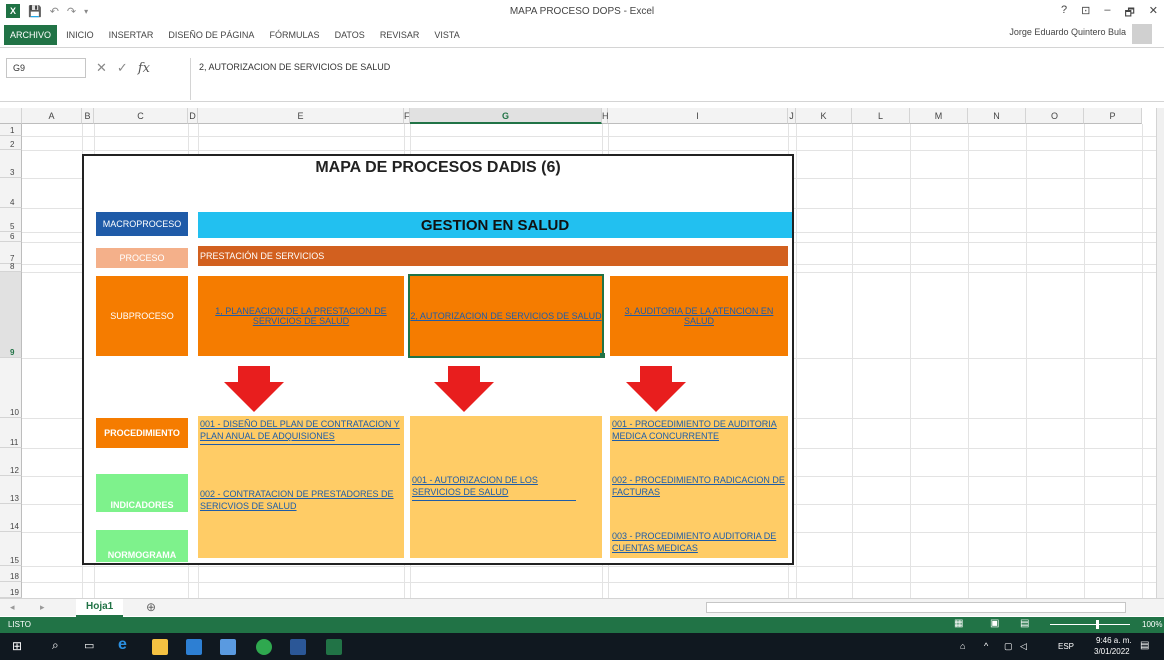  I want to click on close-button: ✕, so click(1153, 13).